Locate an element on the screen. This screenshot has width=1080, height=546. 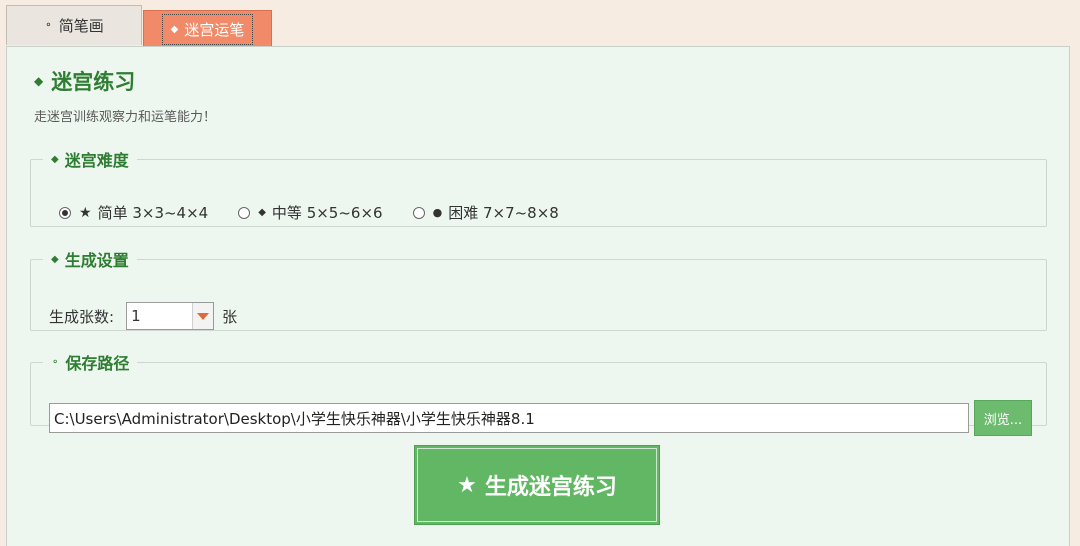
count-label: 生成张数: is located at coordinates (82, 316).